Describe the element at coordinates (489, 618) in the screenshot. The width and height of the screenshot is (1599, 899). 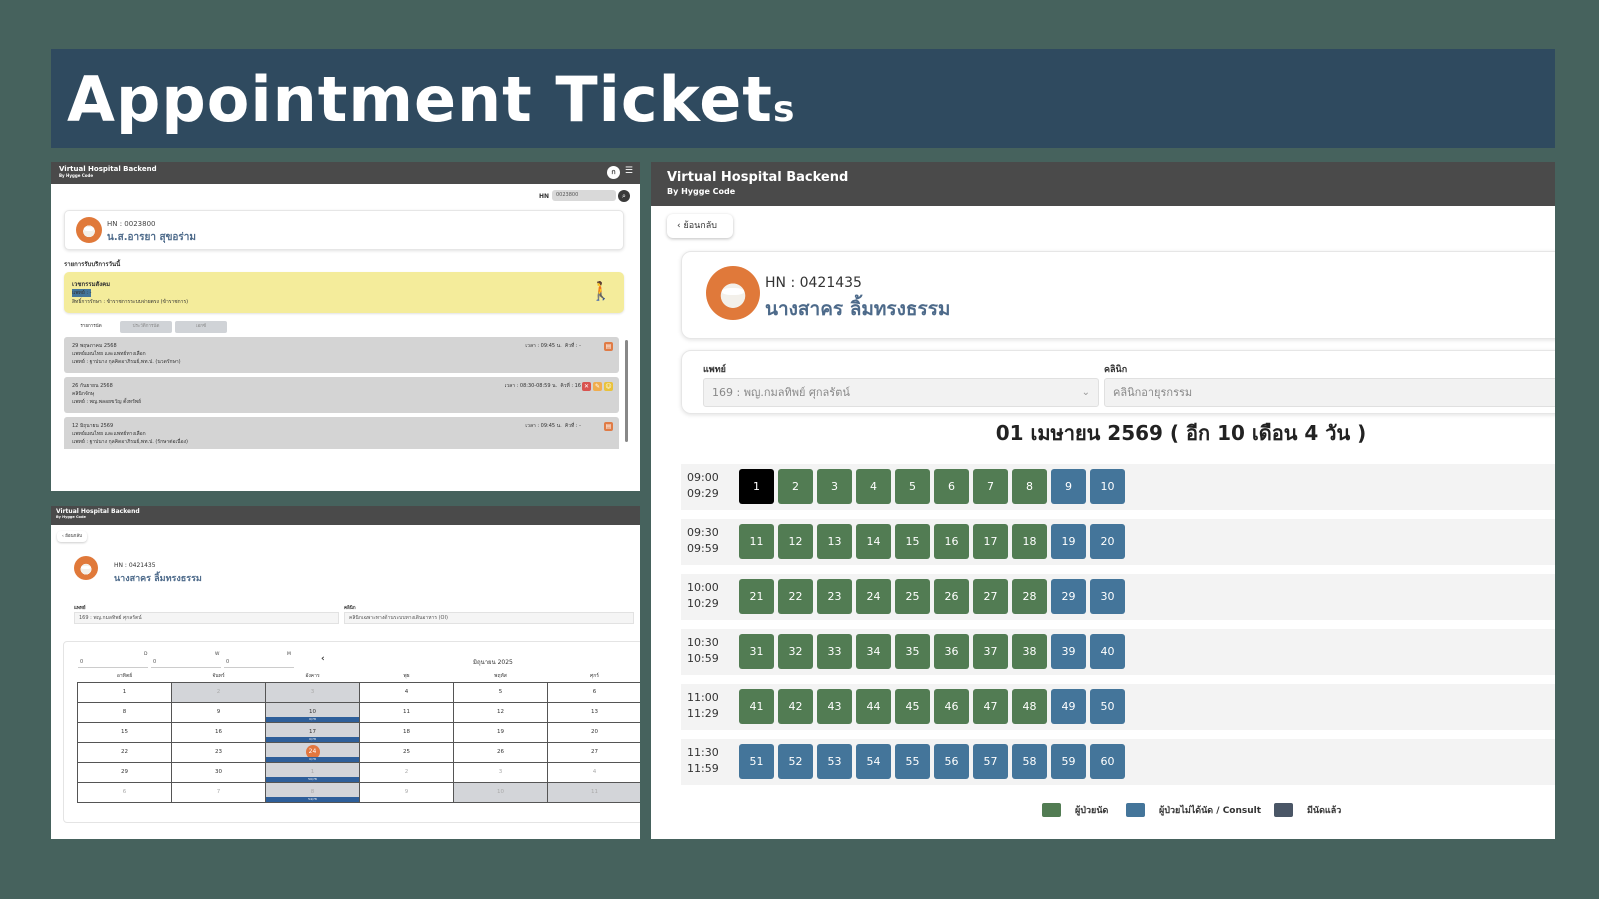
I see `clinic-select: คลินิกเฉพาะทางด้านระบบทางเดินอาหาร (OI)` at that location.